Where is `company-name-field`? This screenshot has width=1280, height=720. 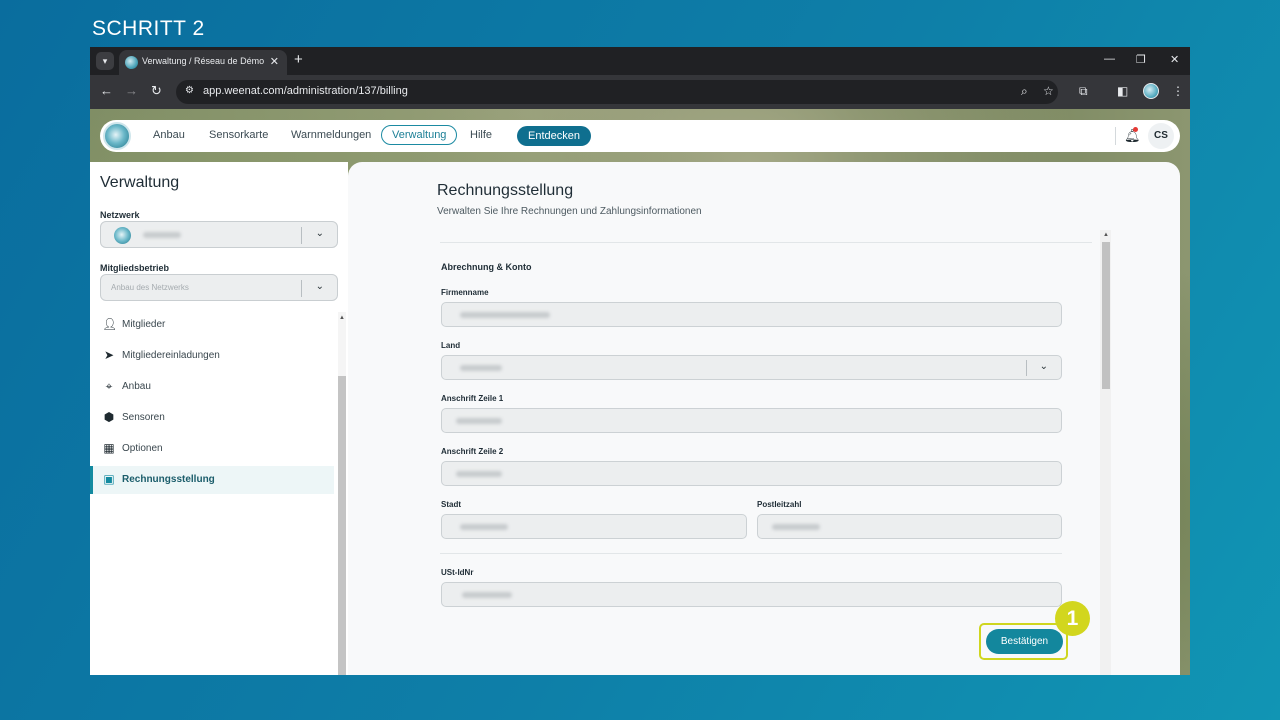 company-name-field is located at coordinates (751, 314).